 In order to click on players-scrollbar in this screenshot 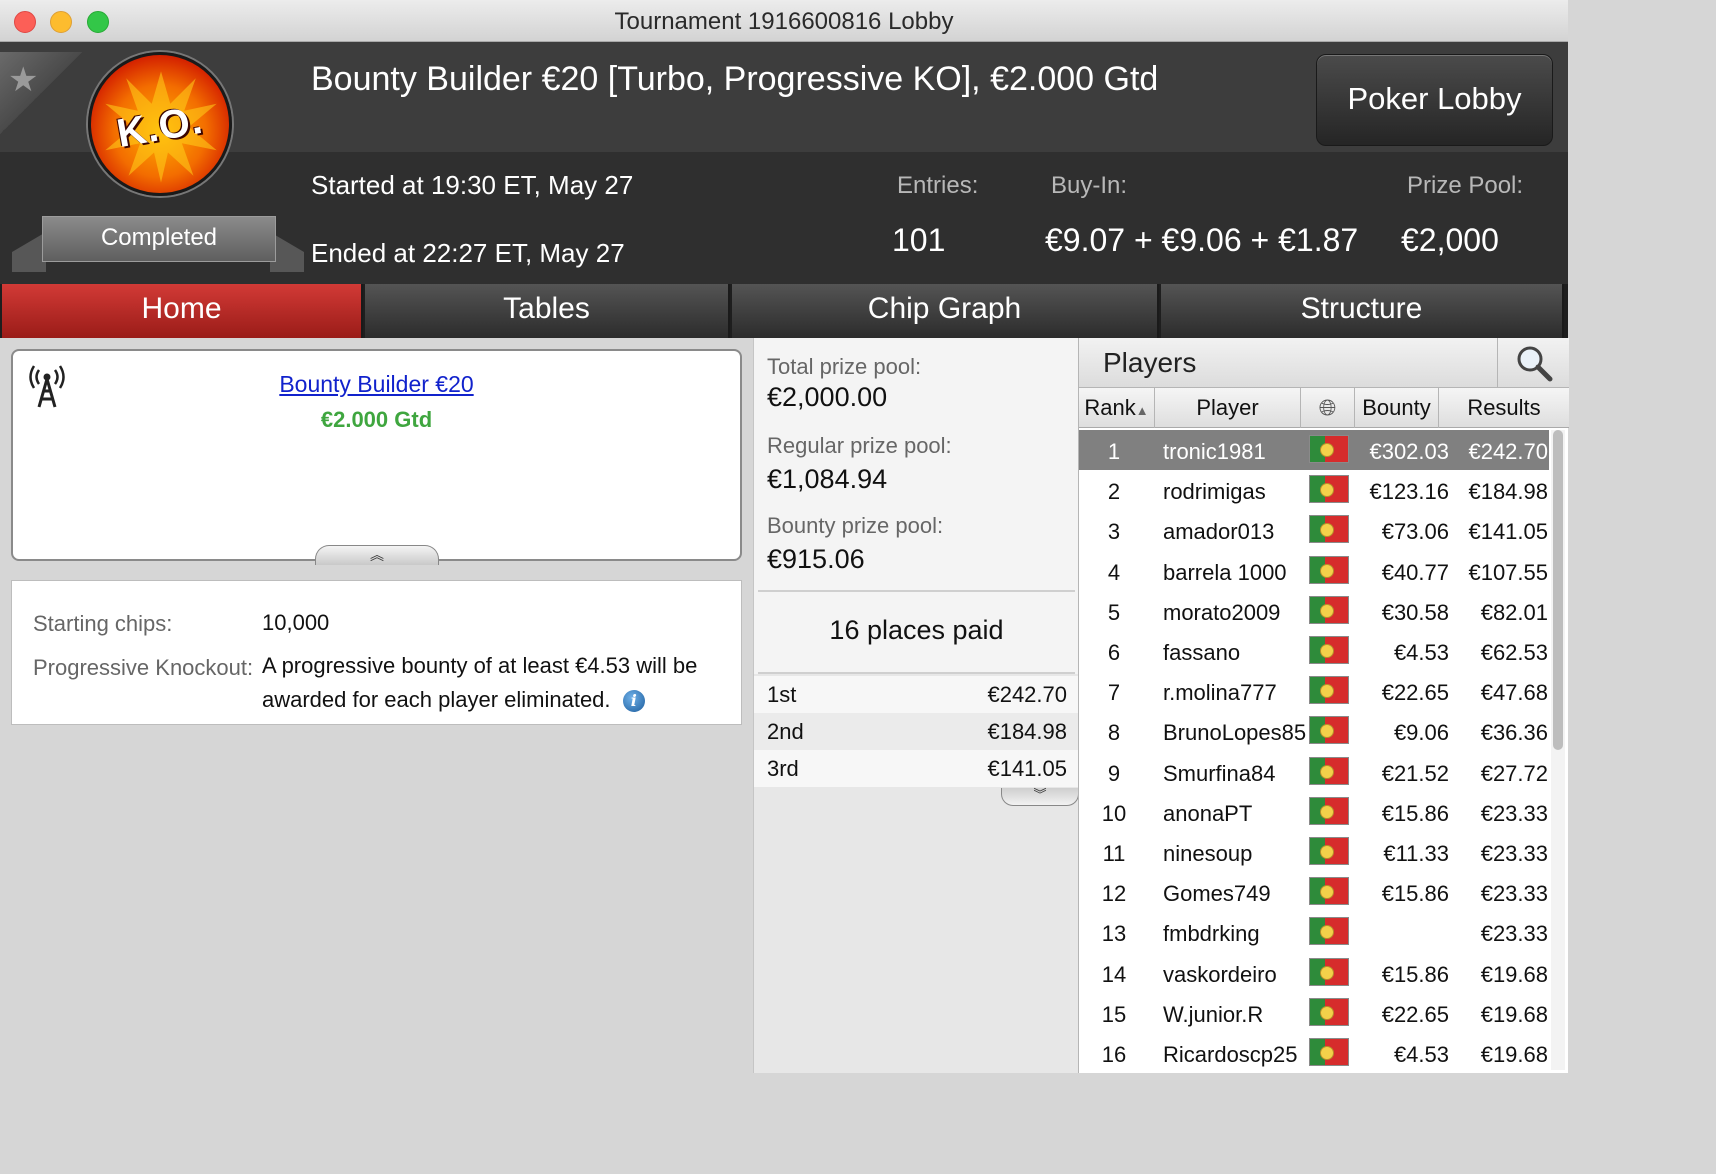, I will do `click(1558, 750)`.